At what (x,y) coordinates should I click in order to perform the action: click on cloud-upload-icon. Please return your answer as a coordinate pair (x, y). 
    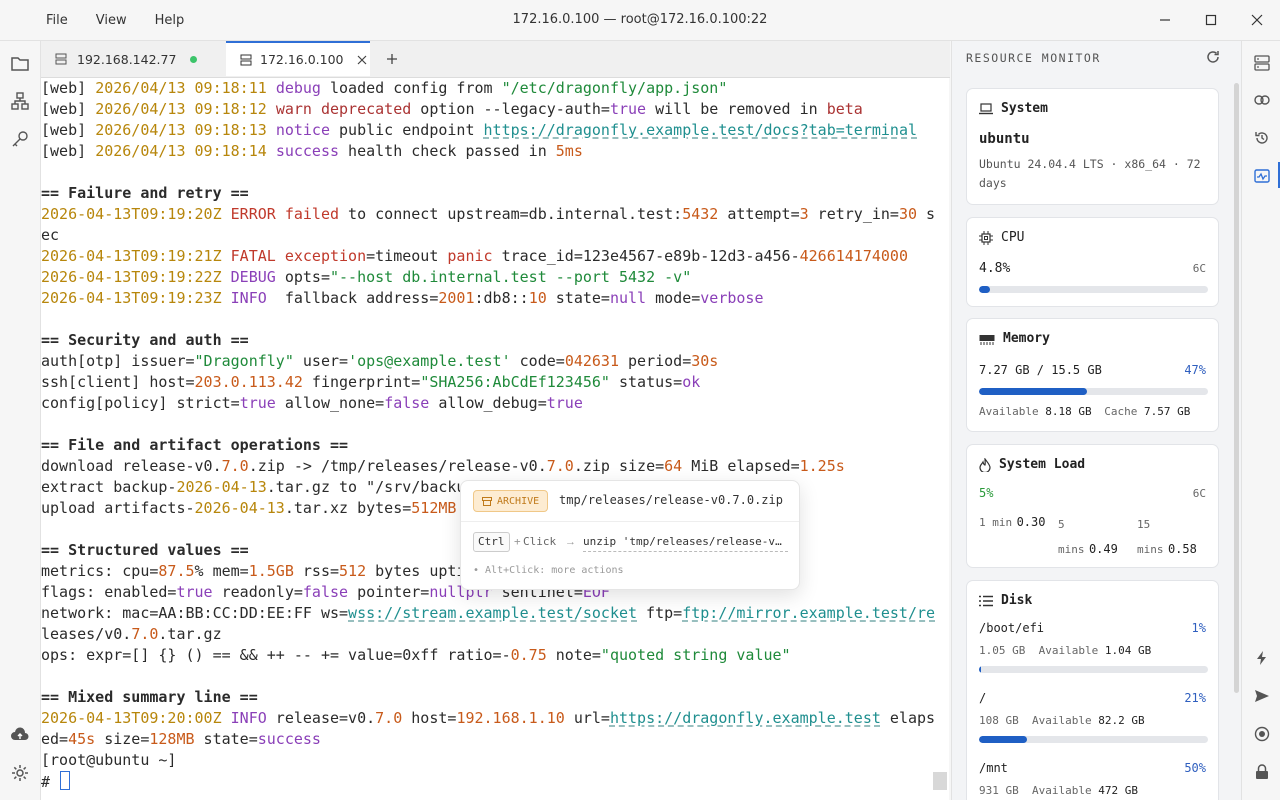
    Looking at the image, I should click on (20, 735).